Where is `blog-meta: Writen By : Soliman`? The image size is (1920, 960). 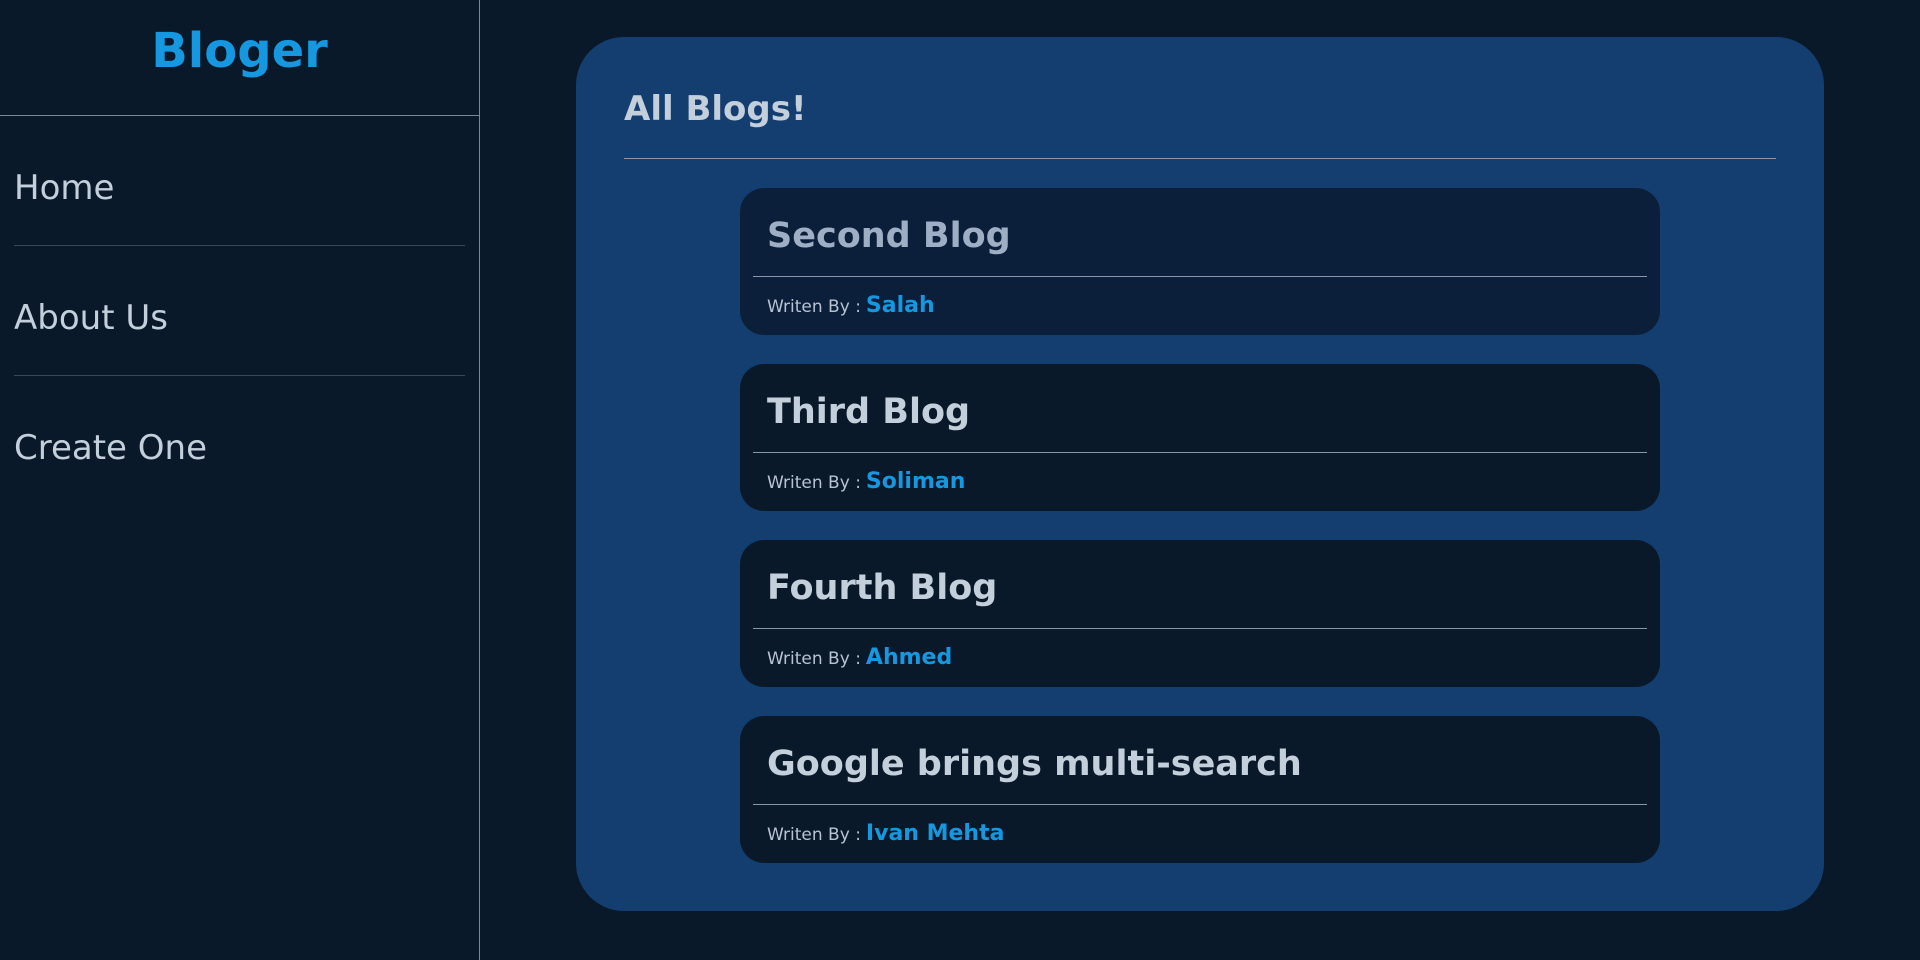 blog-meta: Writen By : Soliman is located at coordinates (866, 481).